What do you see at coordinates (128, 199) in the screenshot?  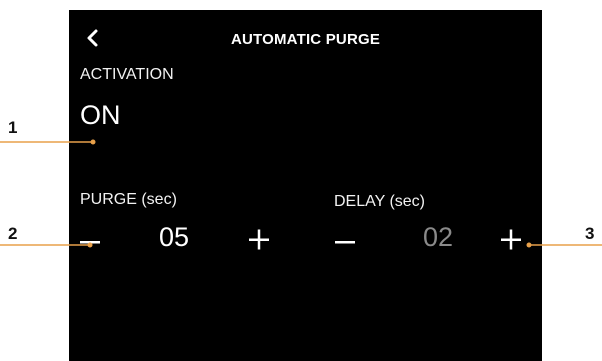 I see `purge-label: PURGE (sec)` at bounding box center [128, 199].